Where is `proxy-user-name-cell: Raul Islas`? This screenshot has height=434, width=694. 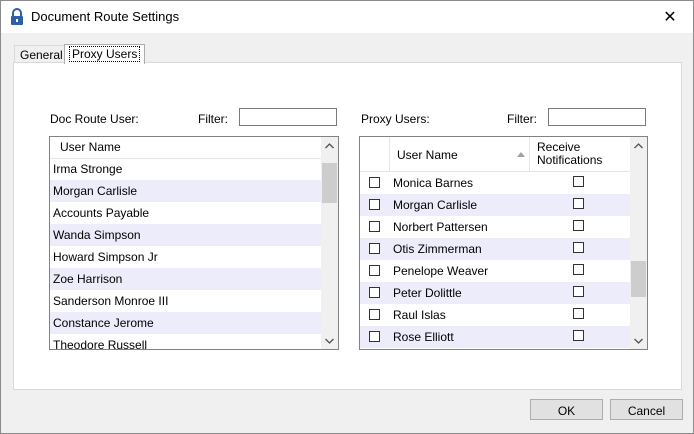 proxy-user-name-cell: Raul Islas is located at coordinates (419, 315).